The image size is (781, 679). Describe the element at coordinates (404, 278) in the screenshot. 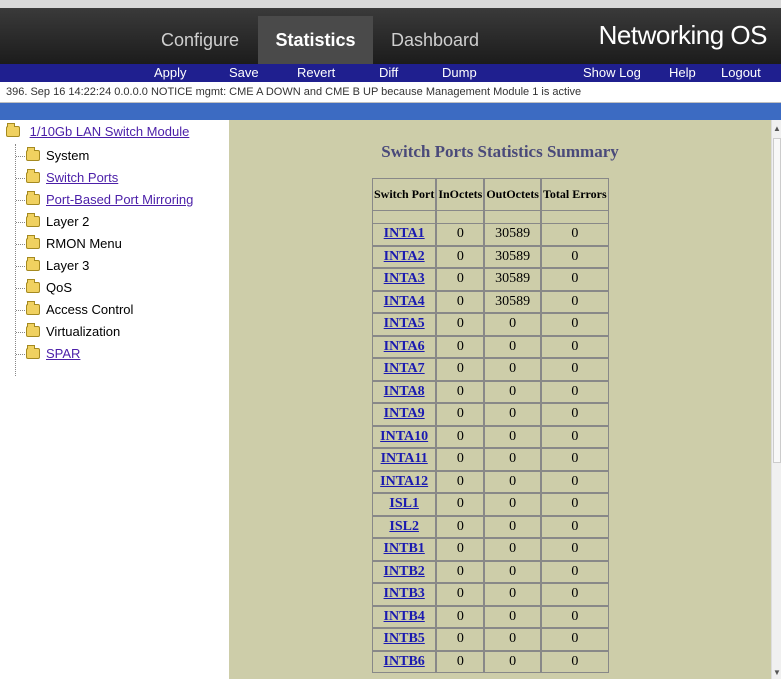

I see `port-link: INTA3` at that location.